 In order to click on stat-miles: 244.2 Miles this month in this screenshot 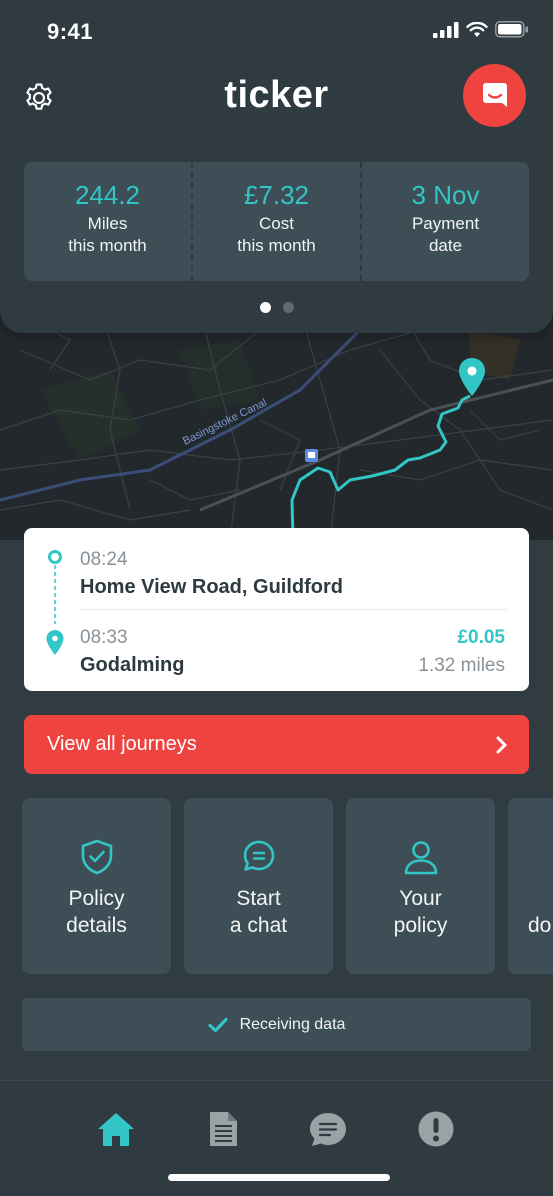, I will do `click(107, 221)`.